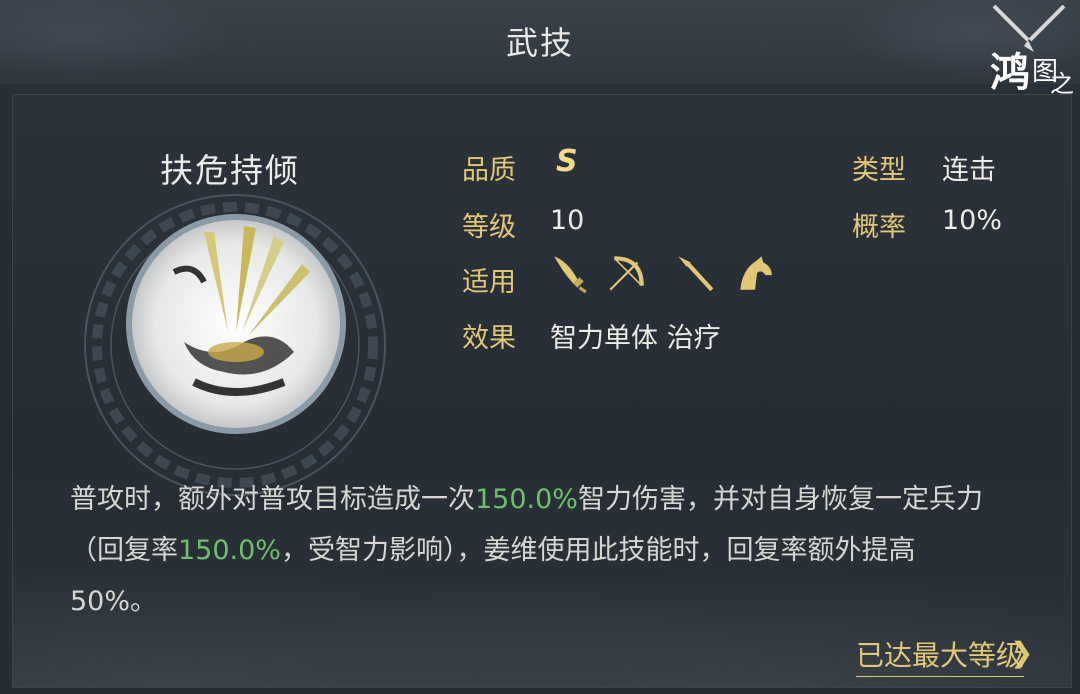  Describe the element at coordinates (489, 227) in the screenshot. I see `level-label: 等级` at that location.